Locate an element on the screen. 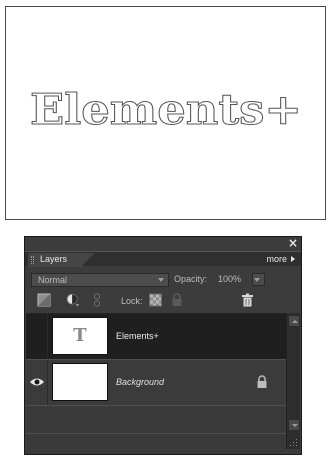  layer-row-background: Background is located at coordinates (156, 382).